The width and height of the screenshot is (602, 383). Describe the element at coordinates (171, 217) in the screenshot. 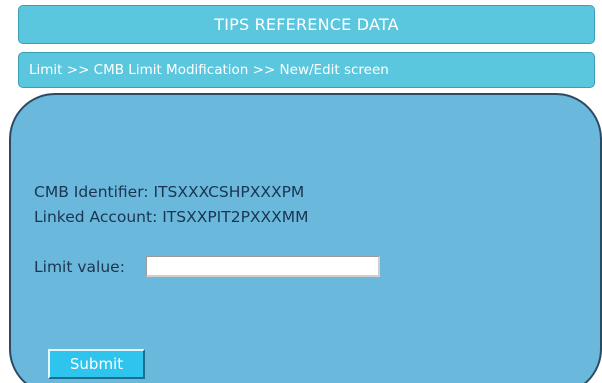

I see `linked-account-text: Linked Account: ITSXXPIT2PXXXMM` at that location.